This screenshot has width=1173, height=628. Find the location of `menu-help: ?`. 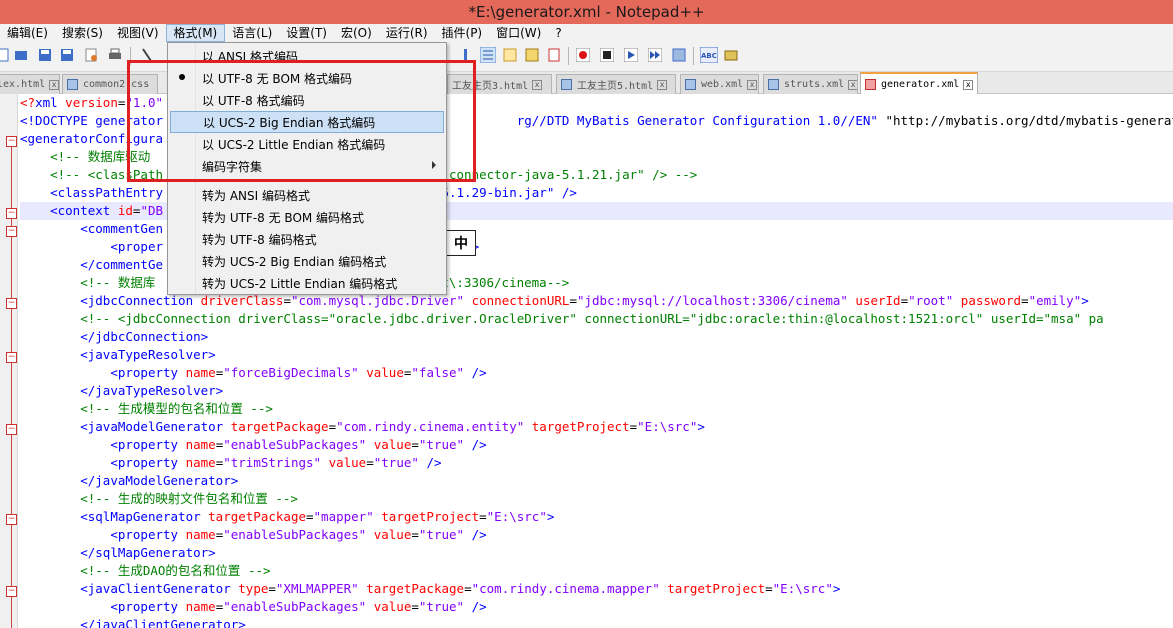

menu-help: ? is located at coordinates (558, 33).